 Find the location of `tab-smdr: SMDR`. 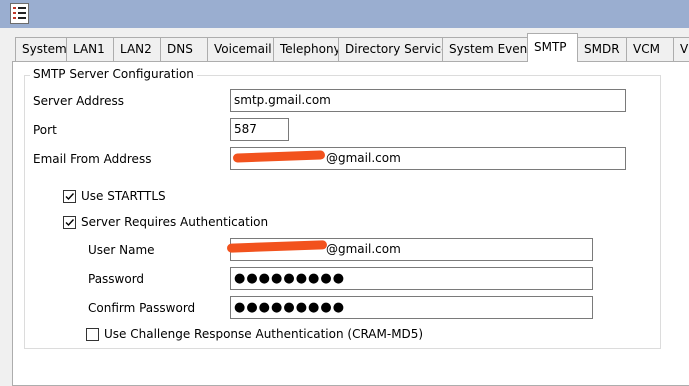

tab-smdr: SMDR is located at coordinates (602, 49).